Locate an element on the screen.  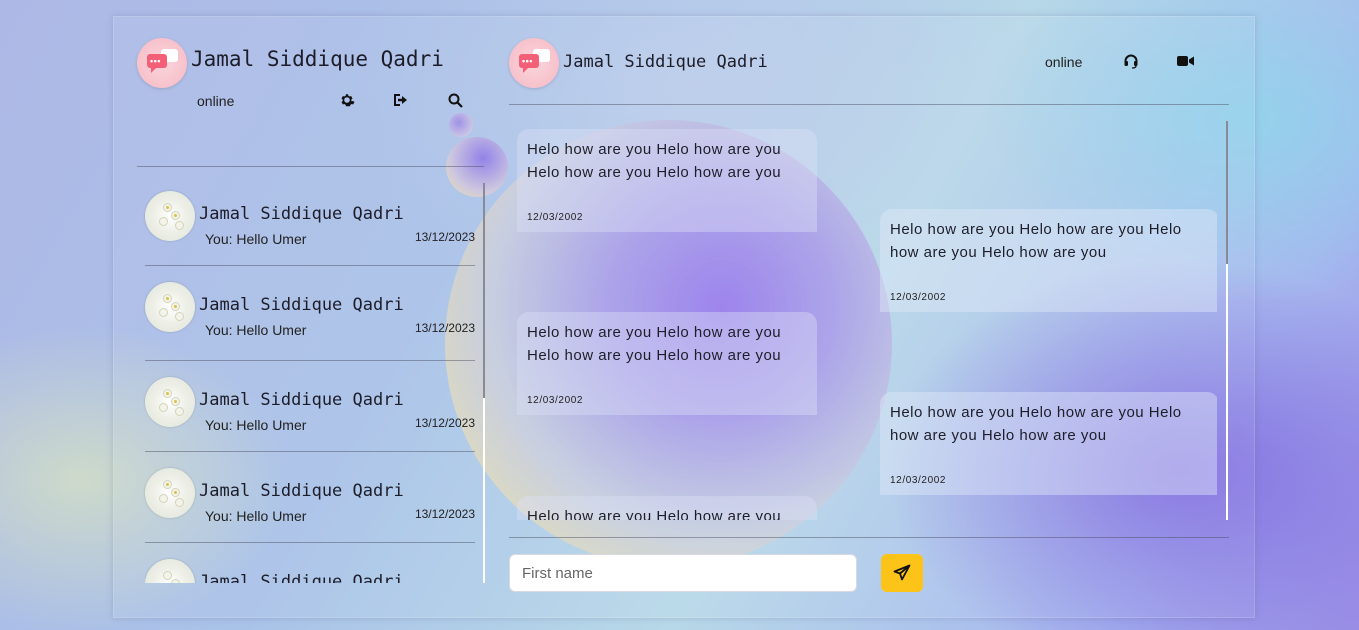
paper-plane-icon is located at coordinates (902, 572).